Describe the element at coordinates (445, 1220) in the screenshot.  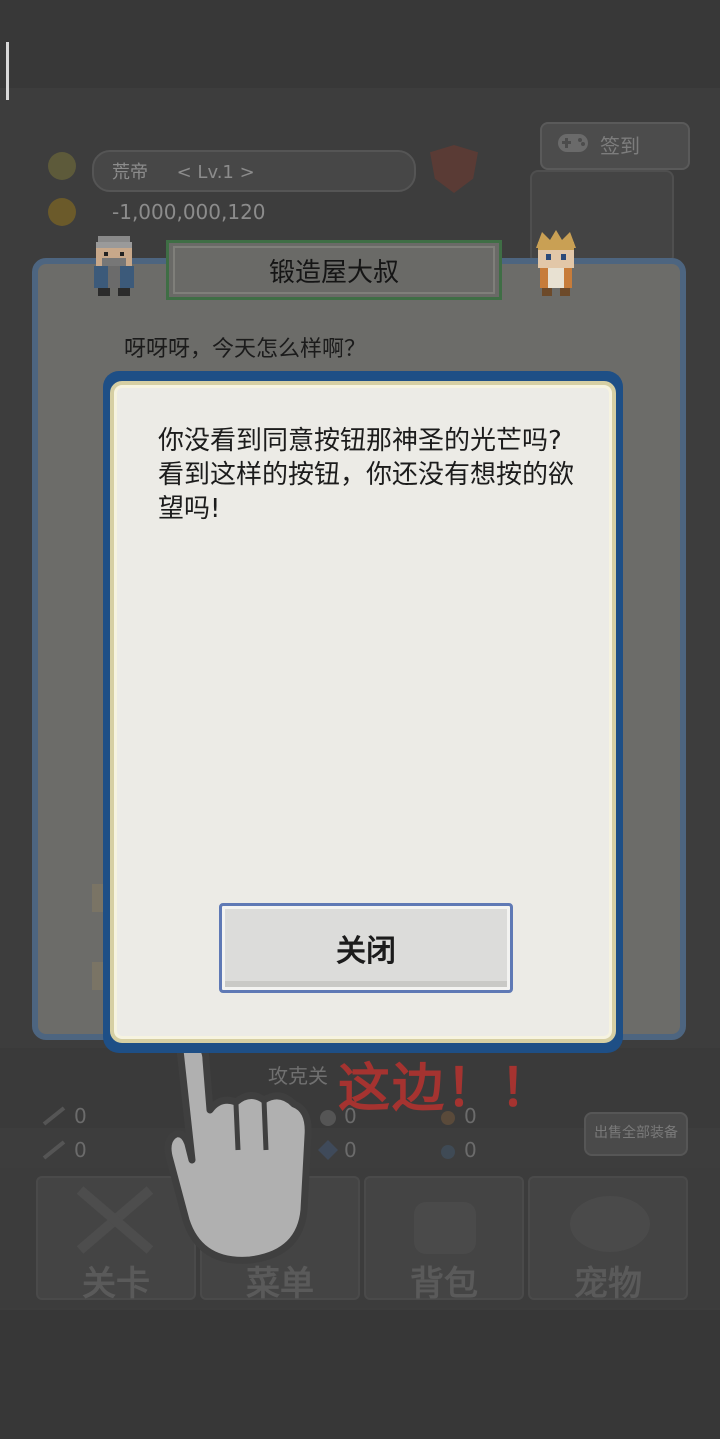
I see `bag-icon` at that location.